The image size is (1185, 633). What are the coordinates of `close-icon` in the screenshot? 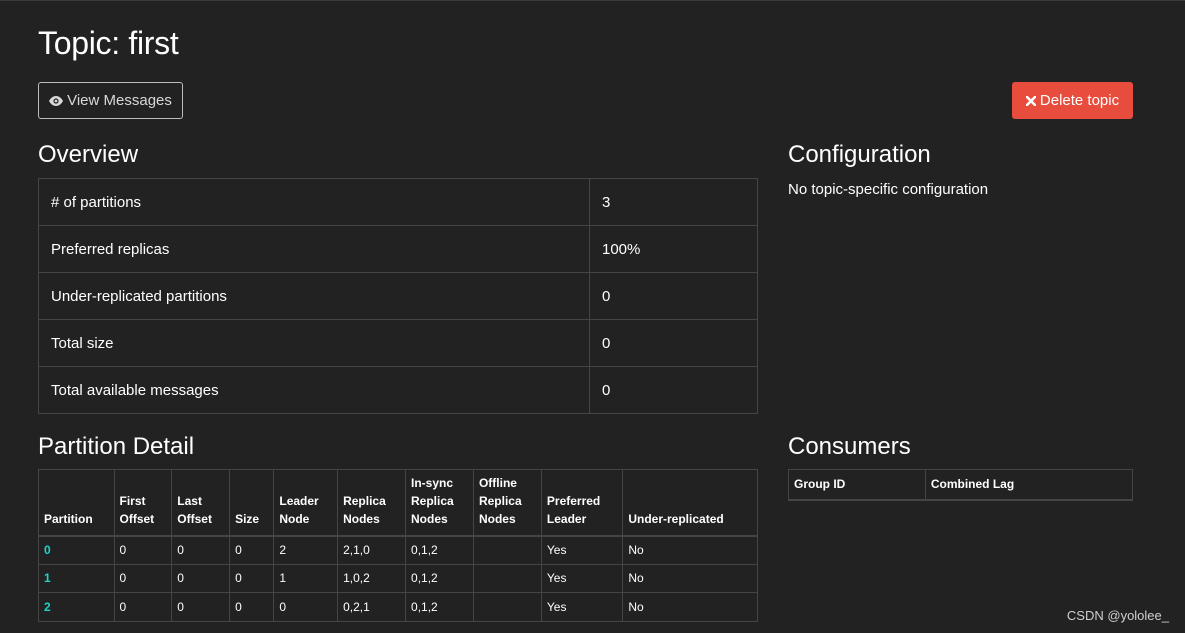 It's located at (1030, 100).